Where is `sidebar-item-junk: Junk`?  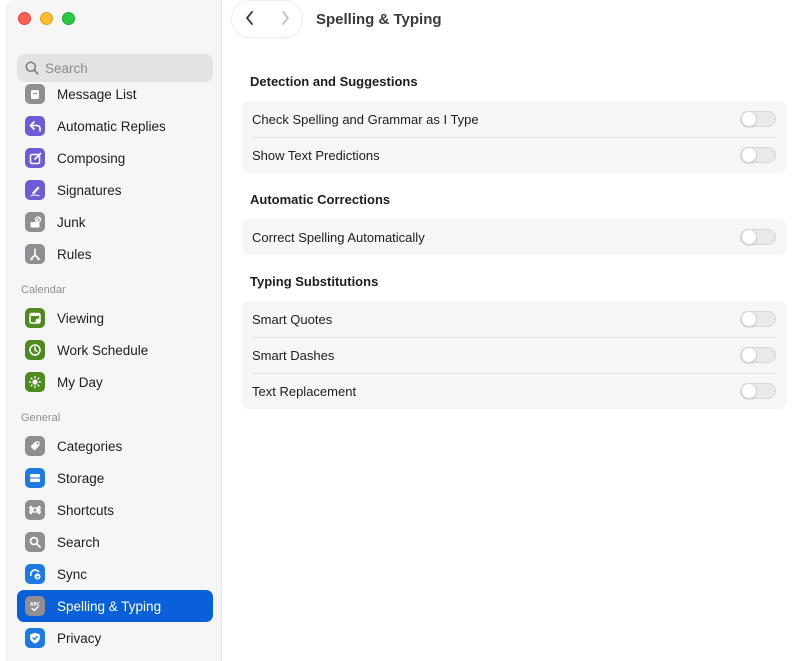 sidebar-item-junk: Junk is located at coordinates (115, 222).